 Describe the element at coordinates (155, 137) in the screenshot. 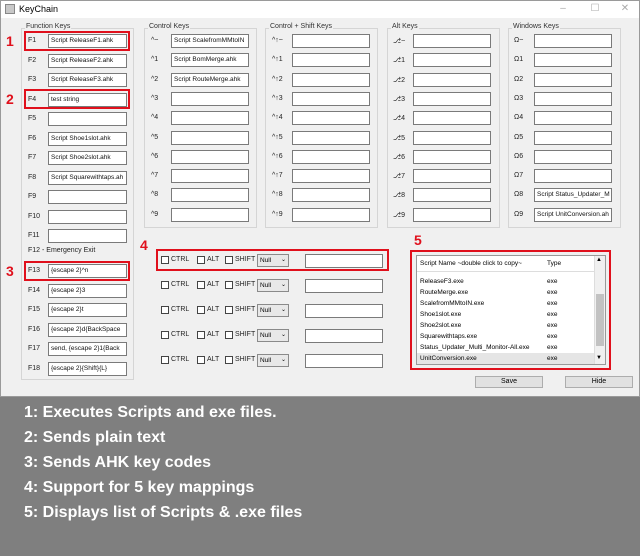

I see `control-key-label: ^5` at that location.